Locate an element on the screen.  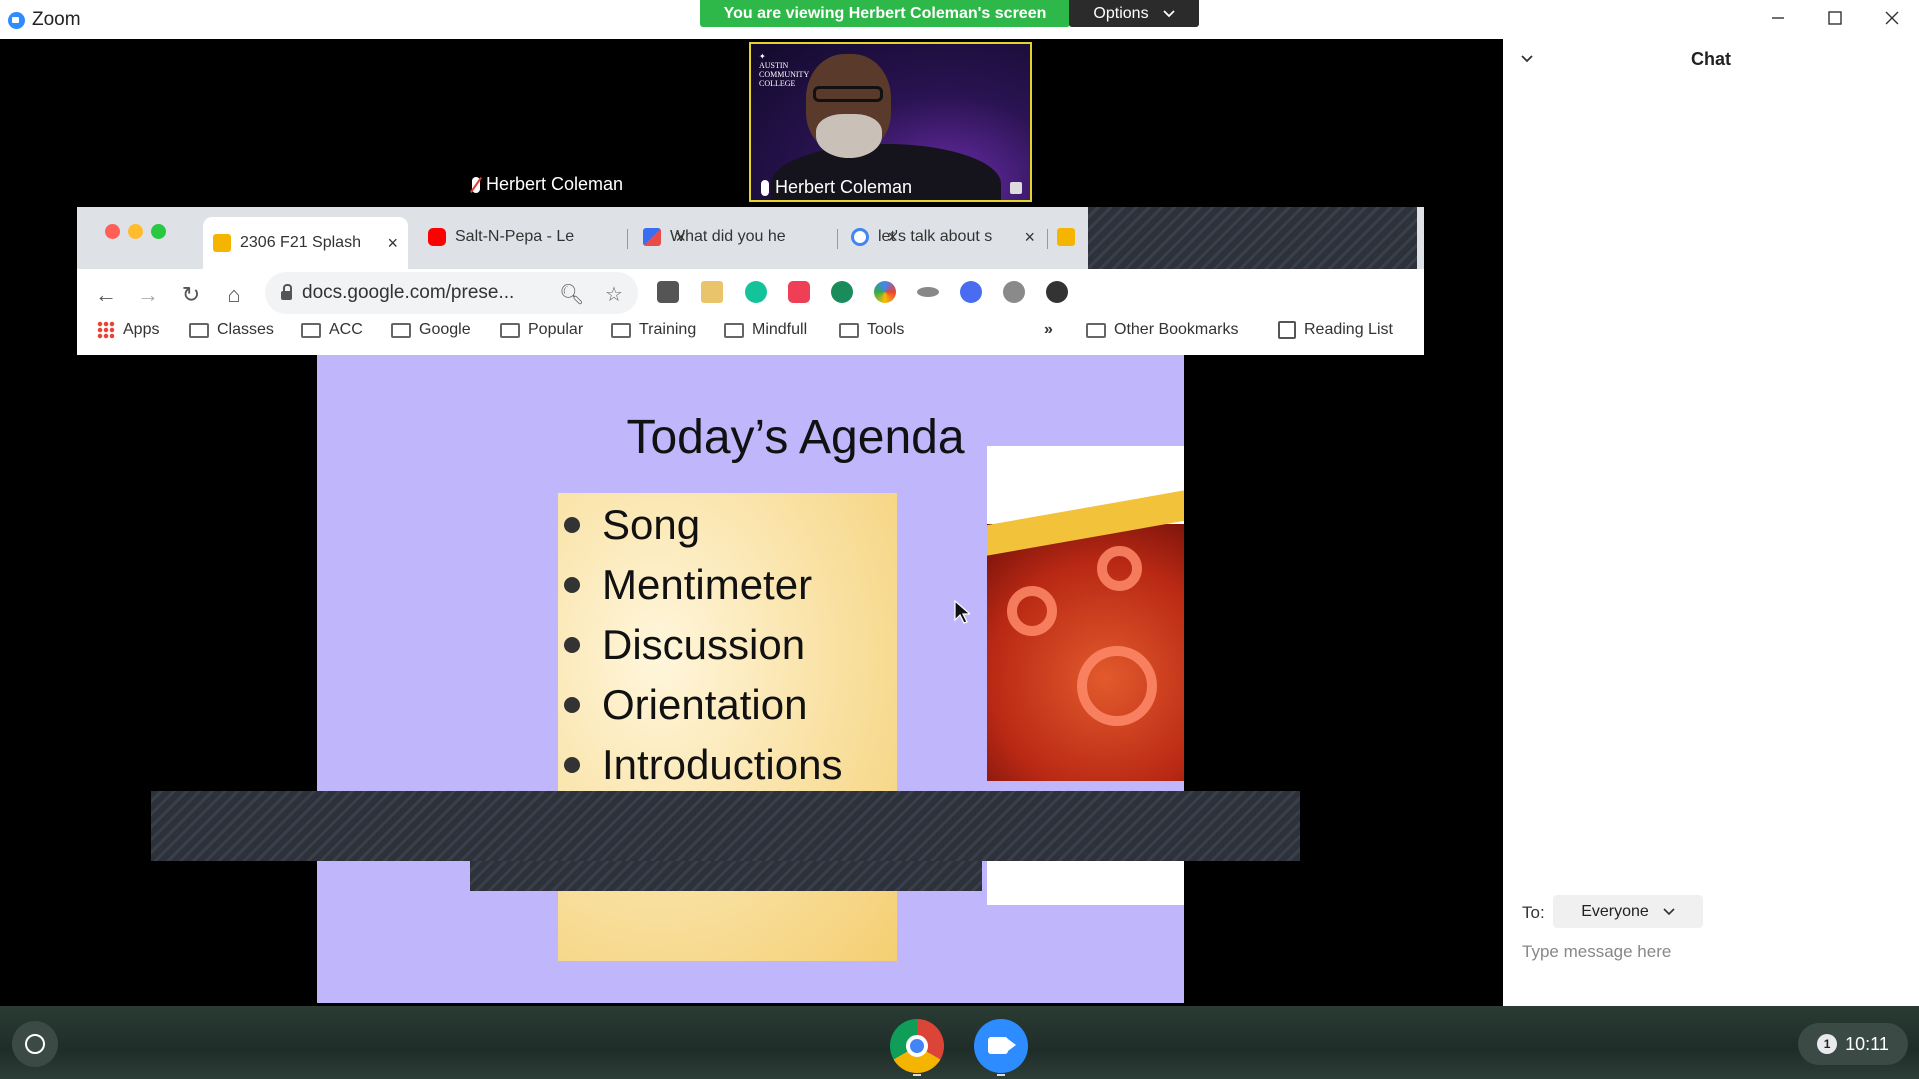
pocket-icon is located at coordinates (799, 292).